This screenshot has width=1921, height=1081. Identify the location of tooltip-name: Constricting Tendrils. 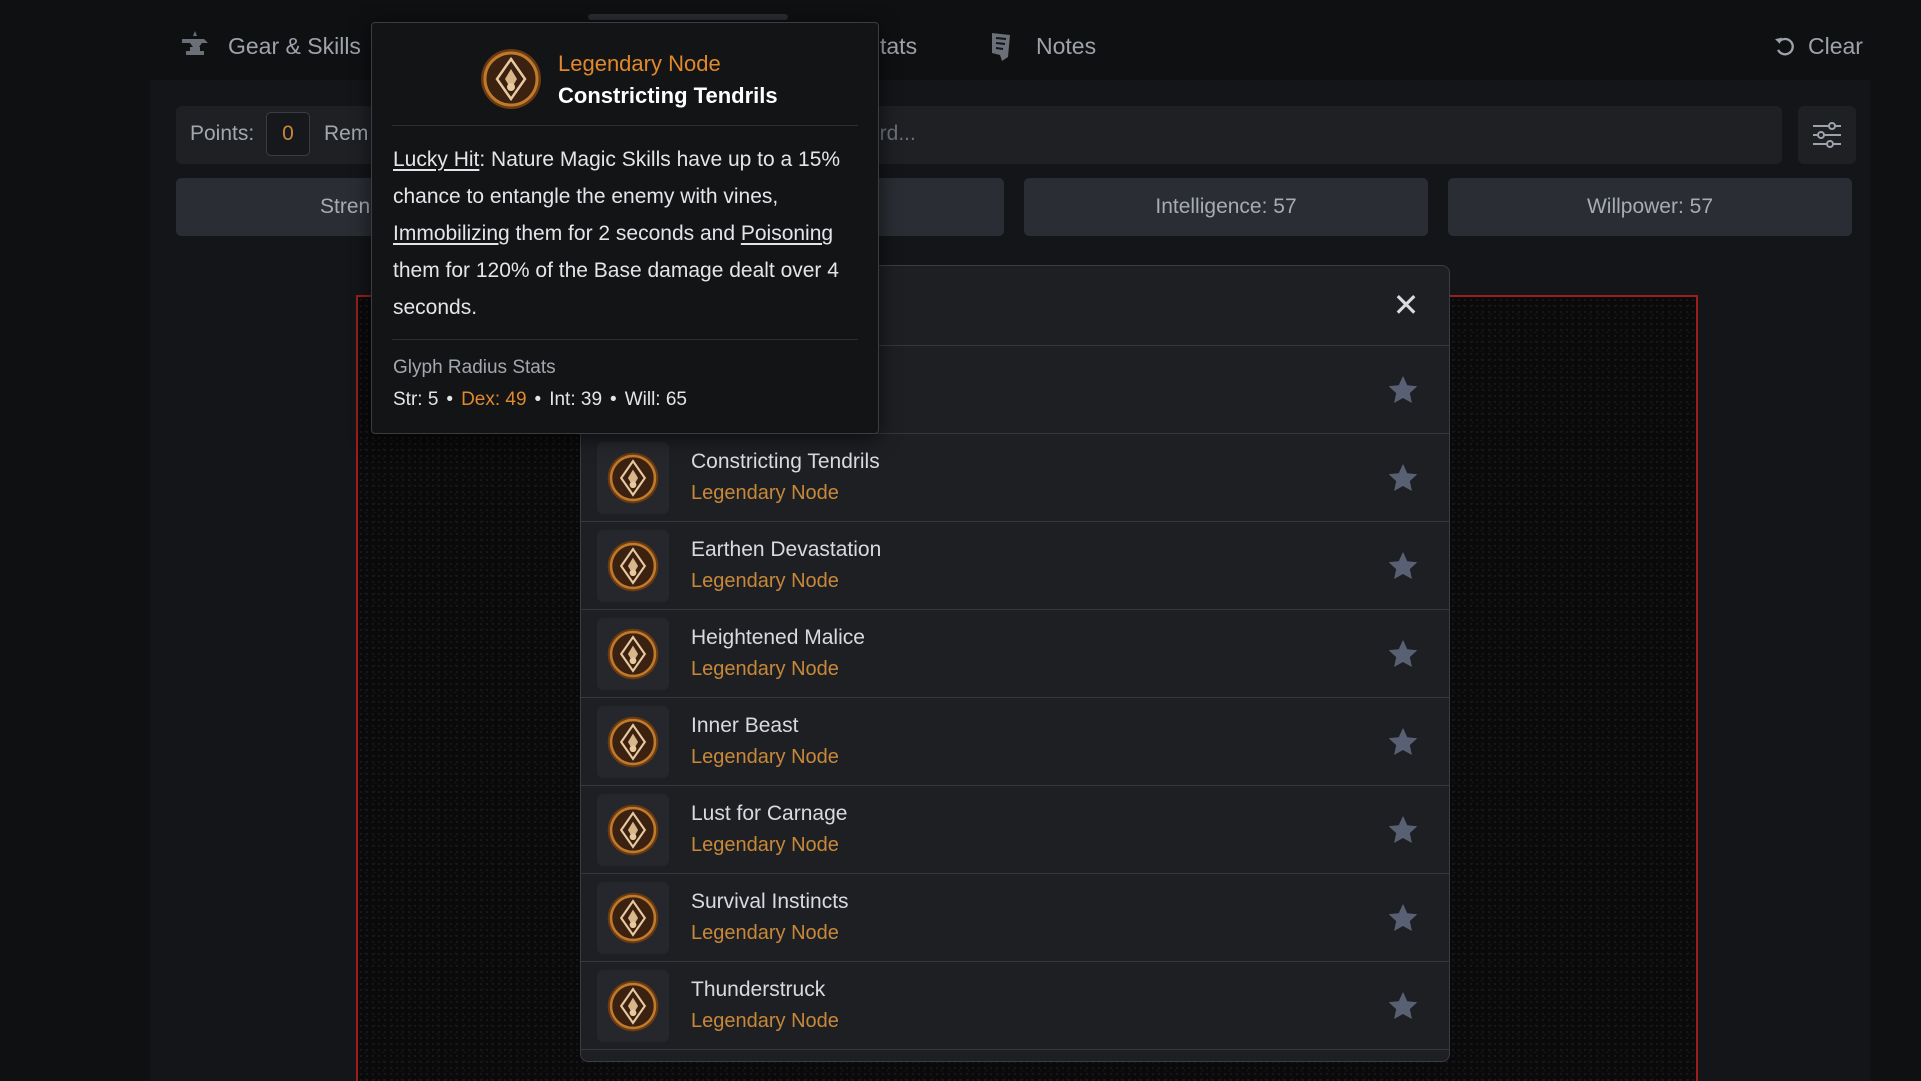
(668, 95).